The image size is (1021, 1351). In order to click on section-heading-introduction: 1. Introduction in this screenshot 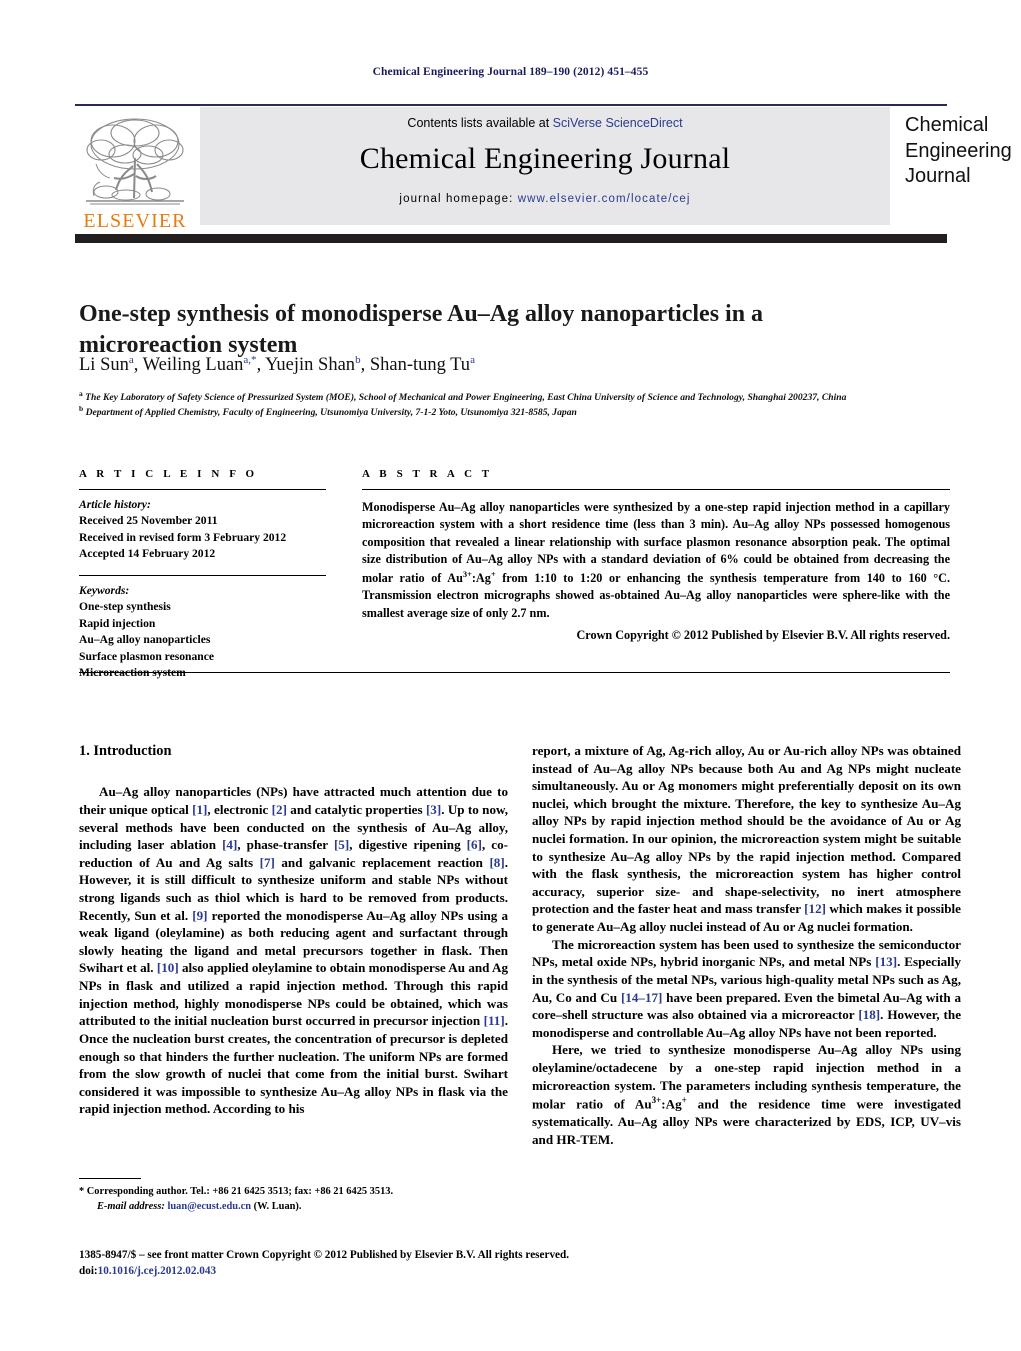, I will do `click(125, 751)`.